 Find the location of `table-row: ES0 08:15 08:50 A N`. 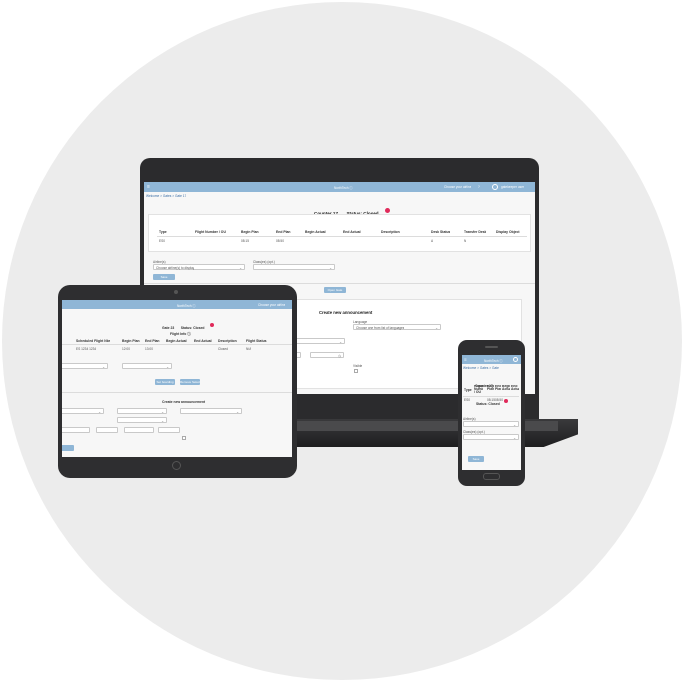

table-row: ES0 08:15 08:50 A N is located at coordinates (344, 241).